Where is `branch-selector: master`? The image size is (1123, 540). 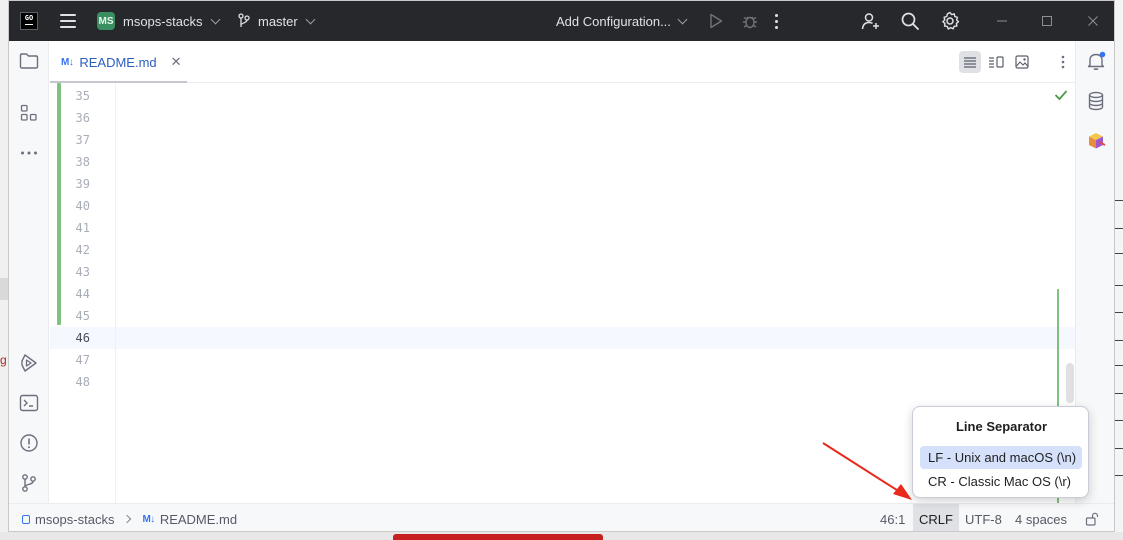
branch-selector: master is located at coordinates (276, 21).